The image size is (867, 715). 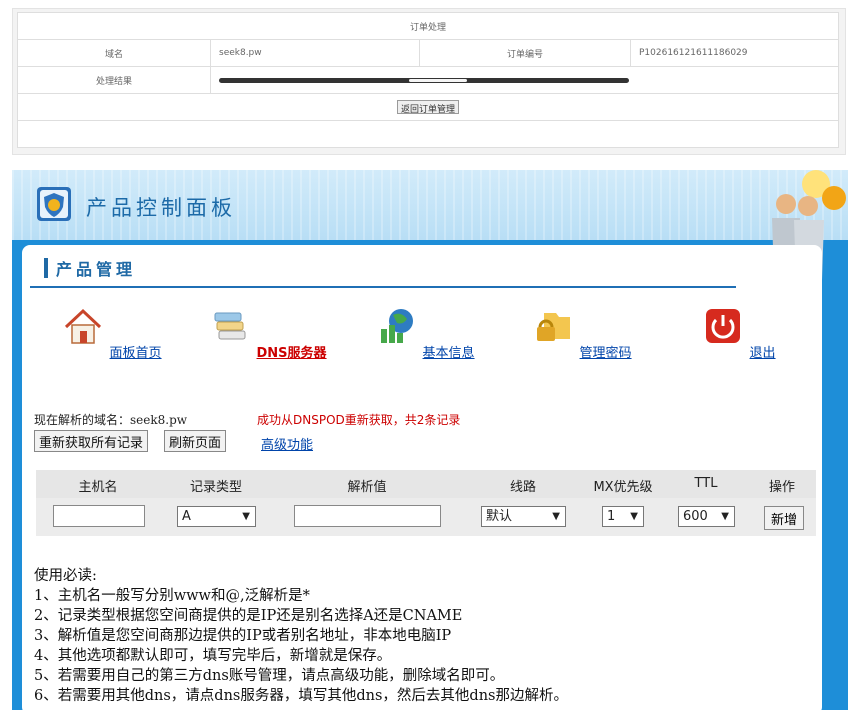 What do you see at coordinates (428, 26) in the screenshot?
I see `order-title: 订单处理` at bounding box center [428, 26].